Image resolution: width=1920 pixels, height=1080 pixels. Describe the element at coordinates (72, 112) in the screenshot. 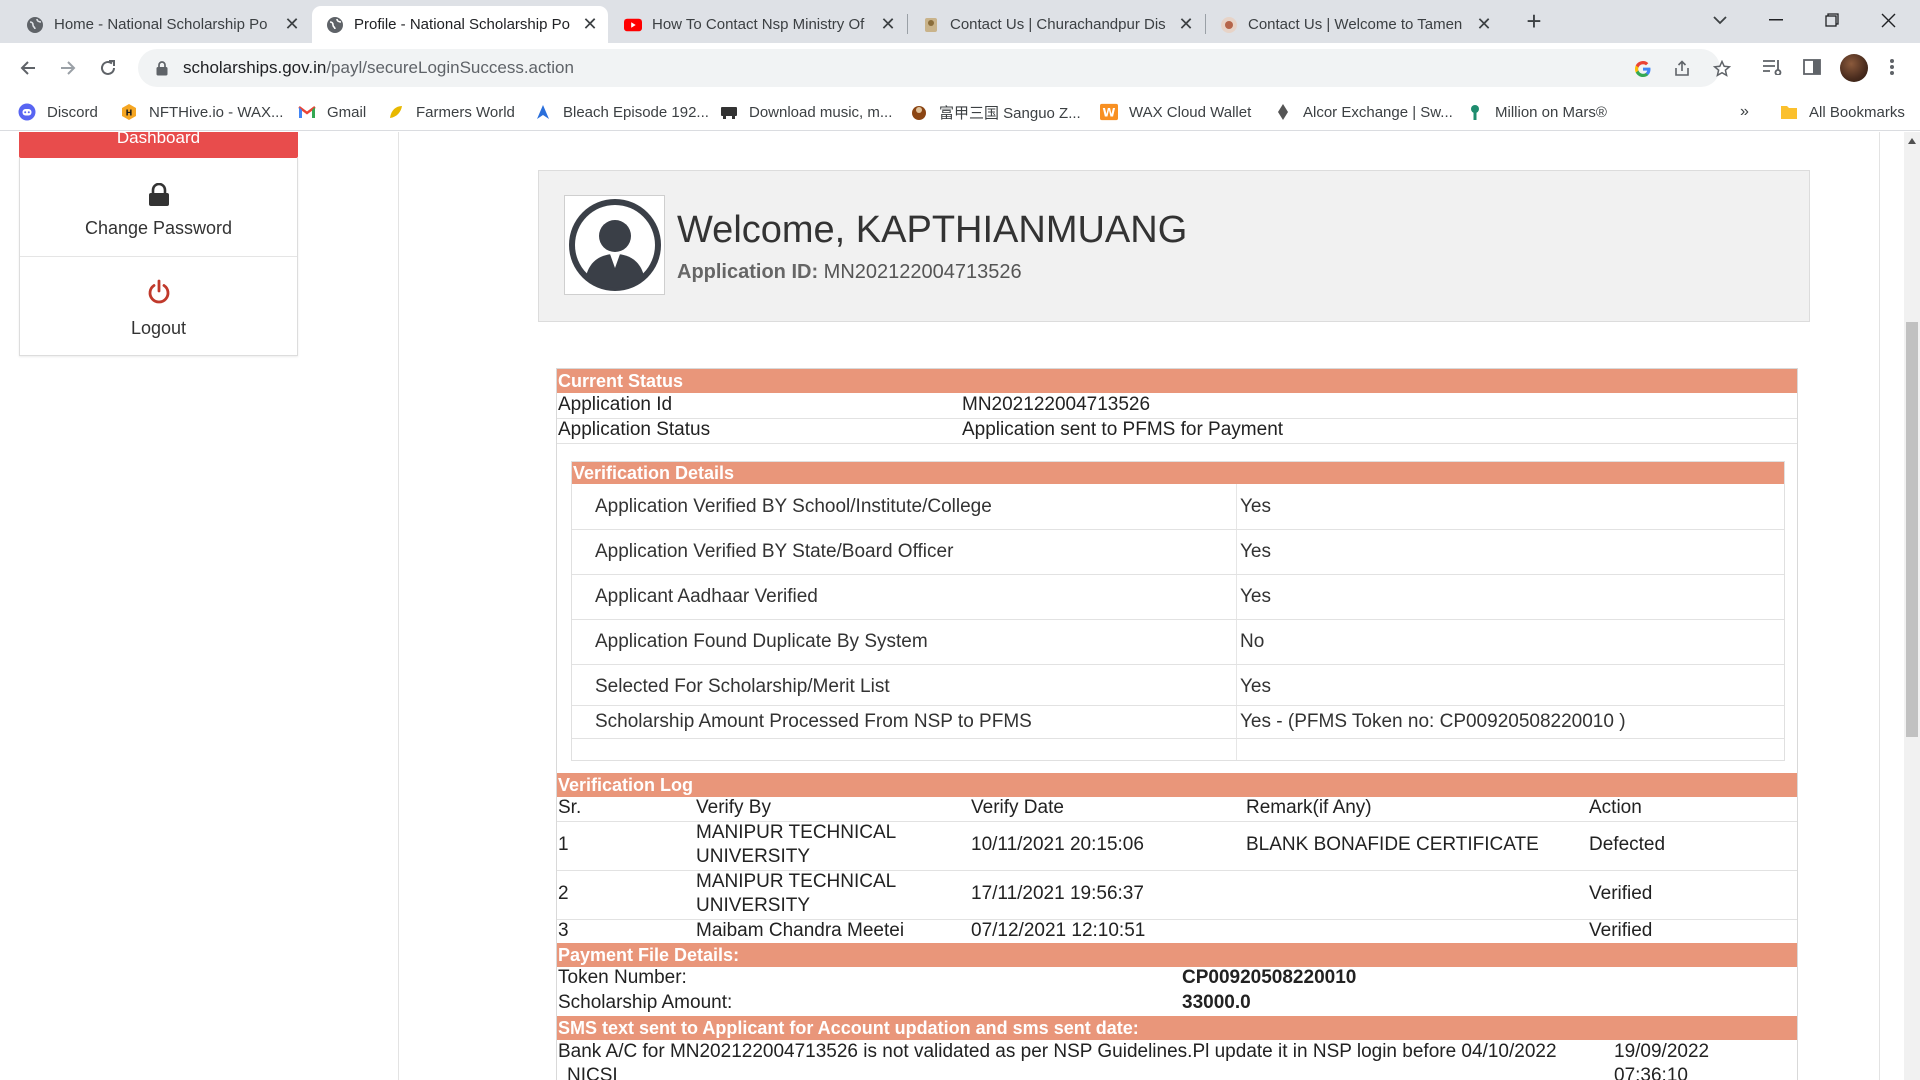

I see `bookmark-label: Discord` at that location.